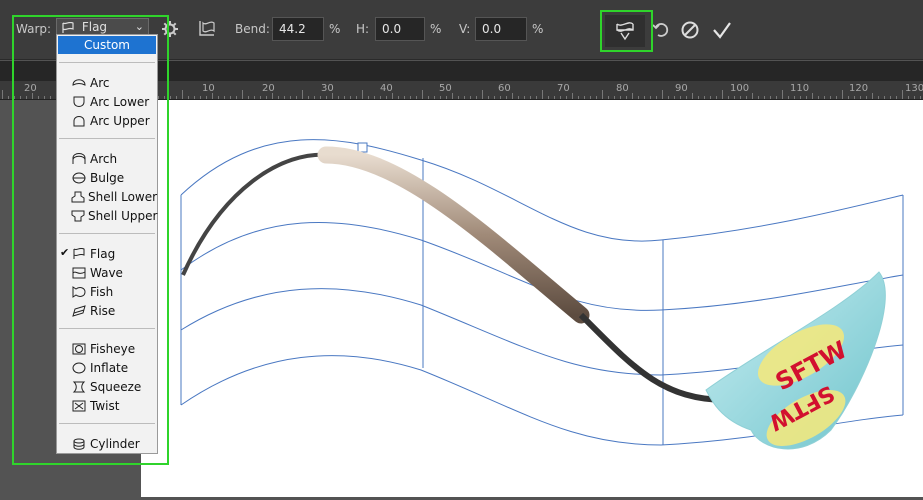 This screenshot has height=500, width=923. Describe the element at coordinates (859, 88) in the screenshot. I see `ruler-label: 120` at that location.